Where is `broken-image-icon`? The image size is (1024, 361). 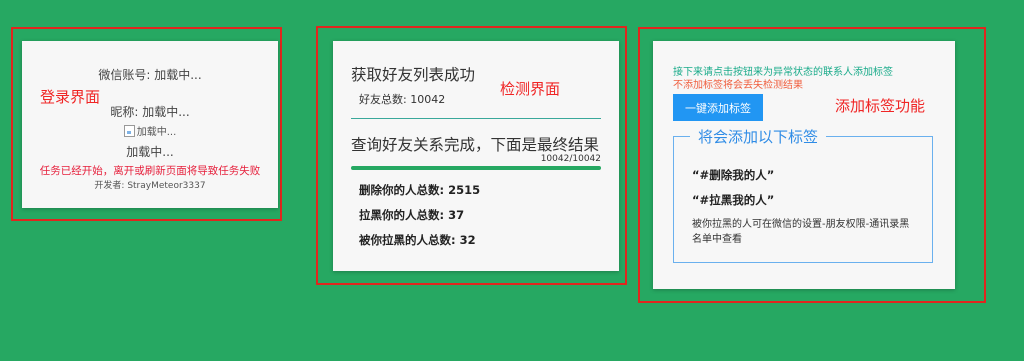 broken-image-icon is located at coordinates (129, 130).